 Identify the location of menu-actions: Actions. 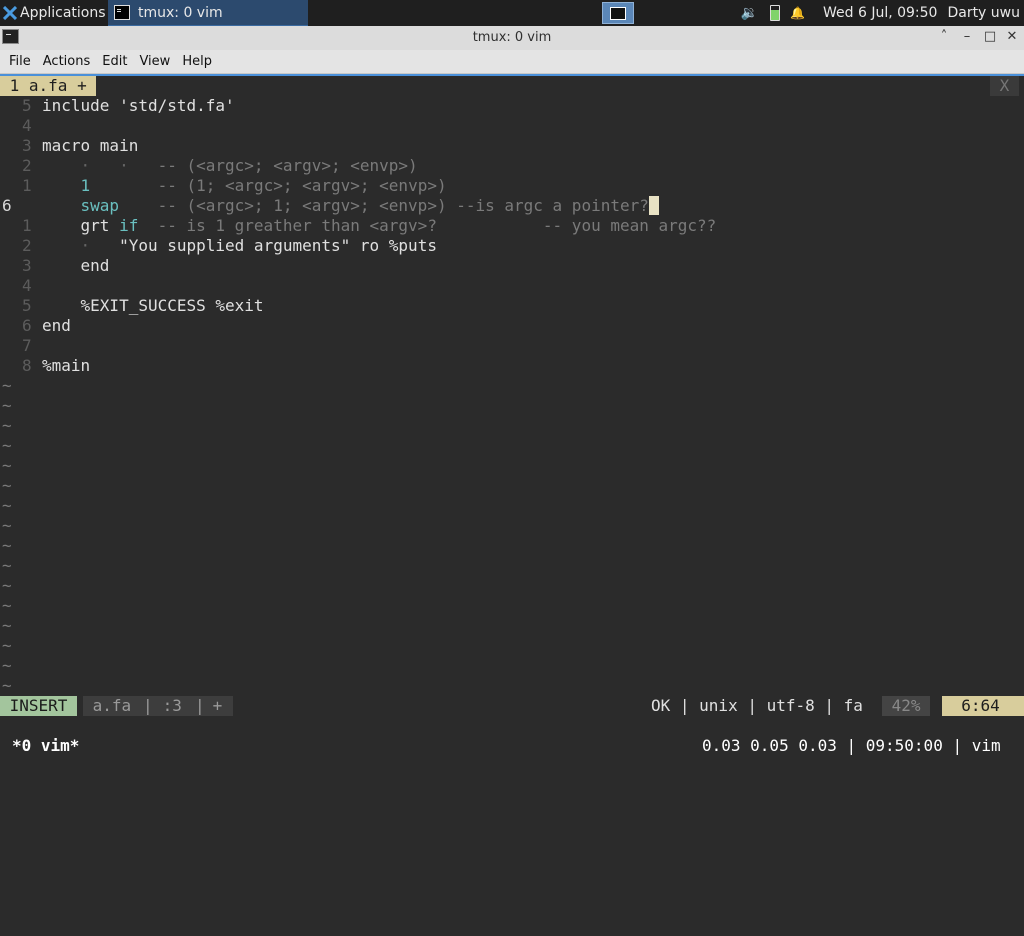
(67, 61).